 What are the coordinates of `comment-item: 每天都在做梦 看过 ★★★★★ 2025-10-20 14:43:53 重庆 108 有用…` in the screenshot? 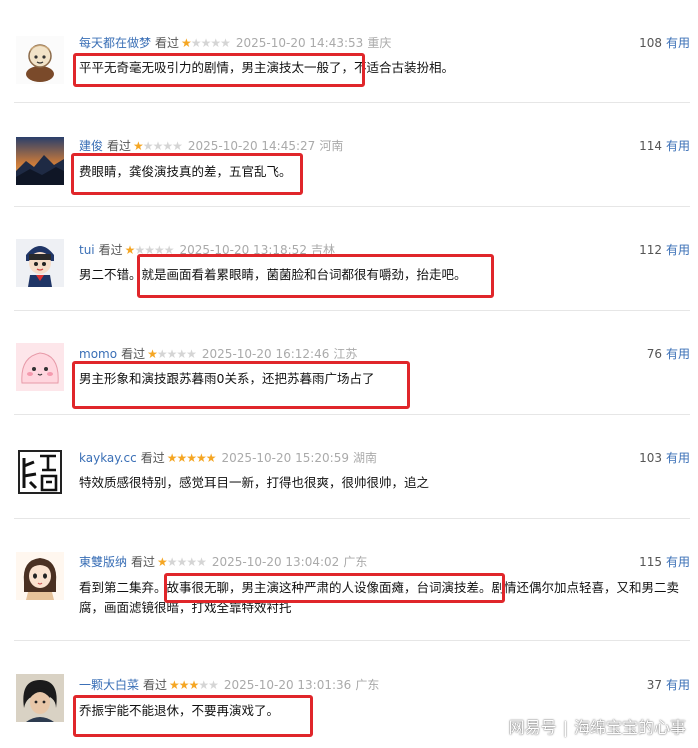 It's located at (349, 51).